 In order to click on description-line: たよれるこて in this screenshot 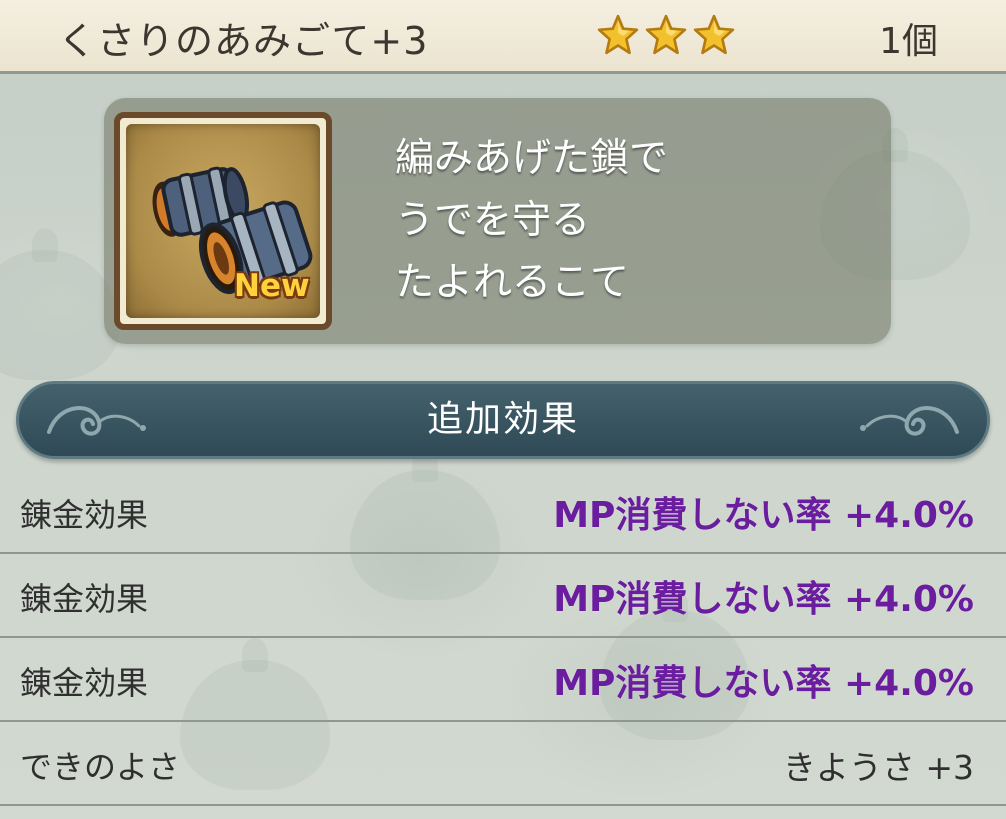, I will do `click(512, 282)`.